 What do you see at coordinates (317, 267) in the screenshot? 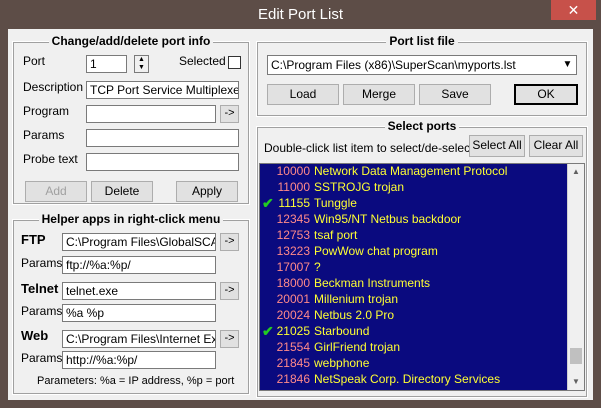
I see `port-description: ?` at bounding box center [317, 267].